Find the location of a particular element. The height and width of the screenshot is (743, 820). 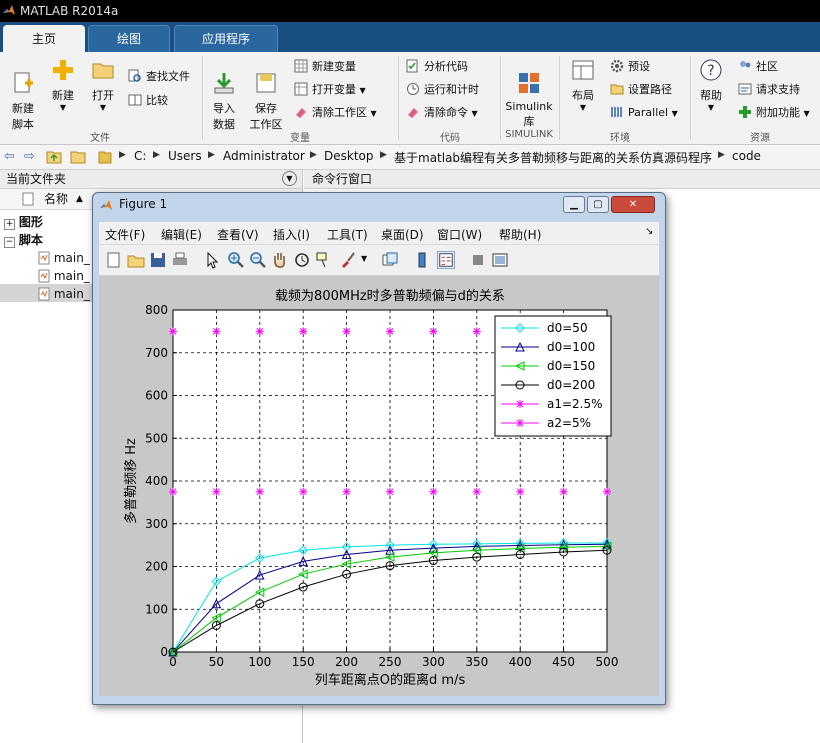

maximize-button: ▢ is located at coordinates (598, 204).